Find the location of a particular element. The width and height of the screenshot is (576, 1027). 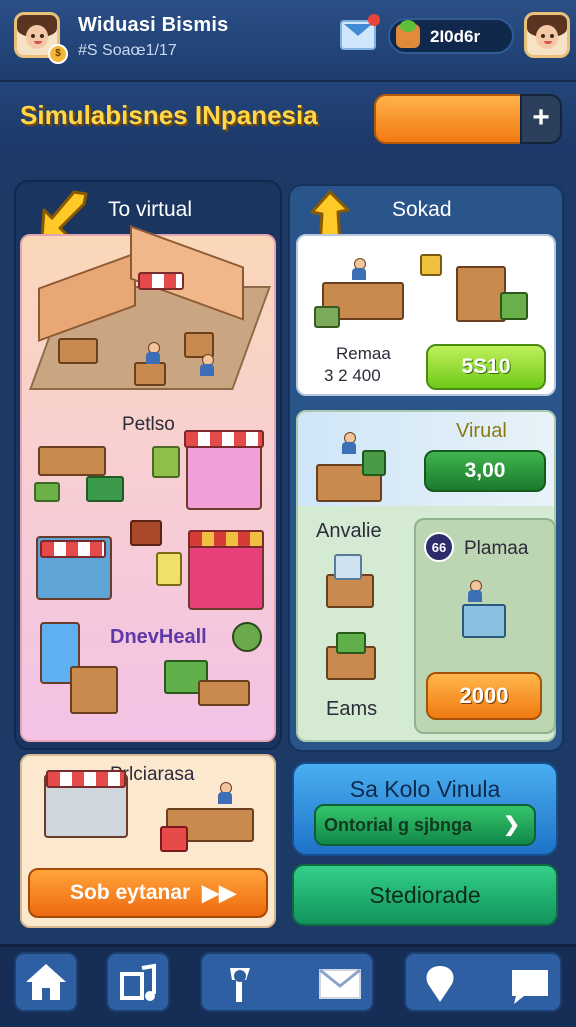

isometric-shop-scene is located at coordinates (150, 310).